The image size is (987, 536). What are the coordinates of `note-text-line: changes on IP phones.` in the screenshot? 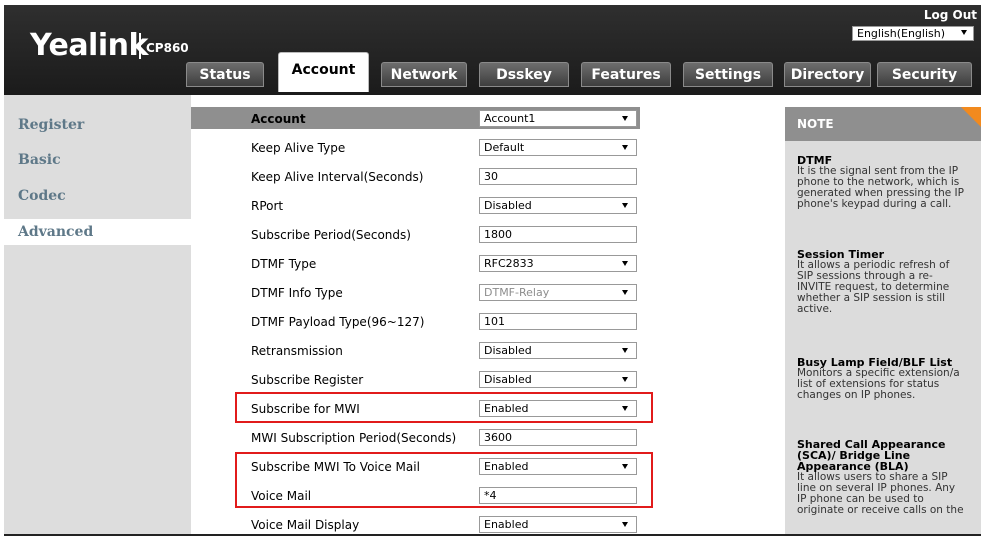 It's located at (856, 395).